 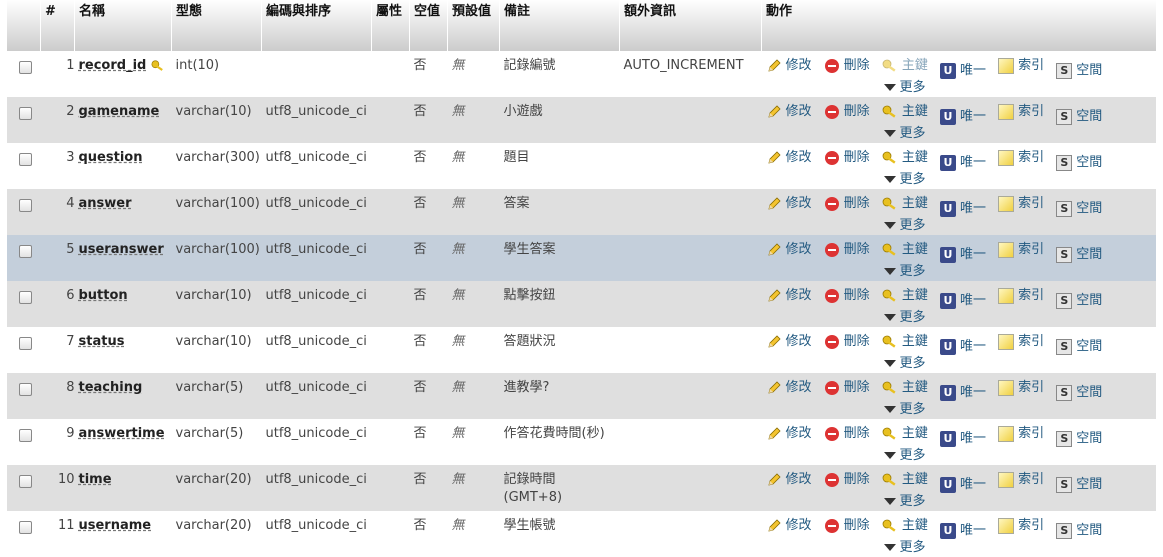 What do you see at coordinates (121, 249) in the screenshot?
I see `column-name: useranswer` at bounding box center [121, 249].